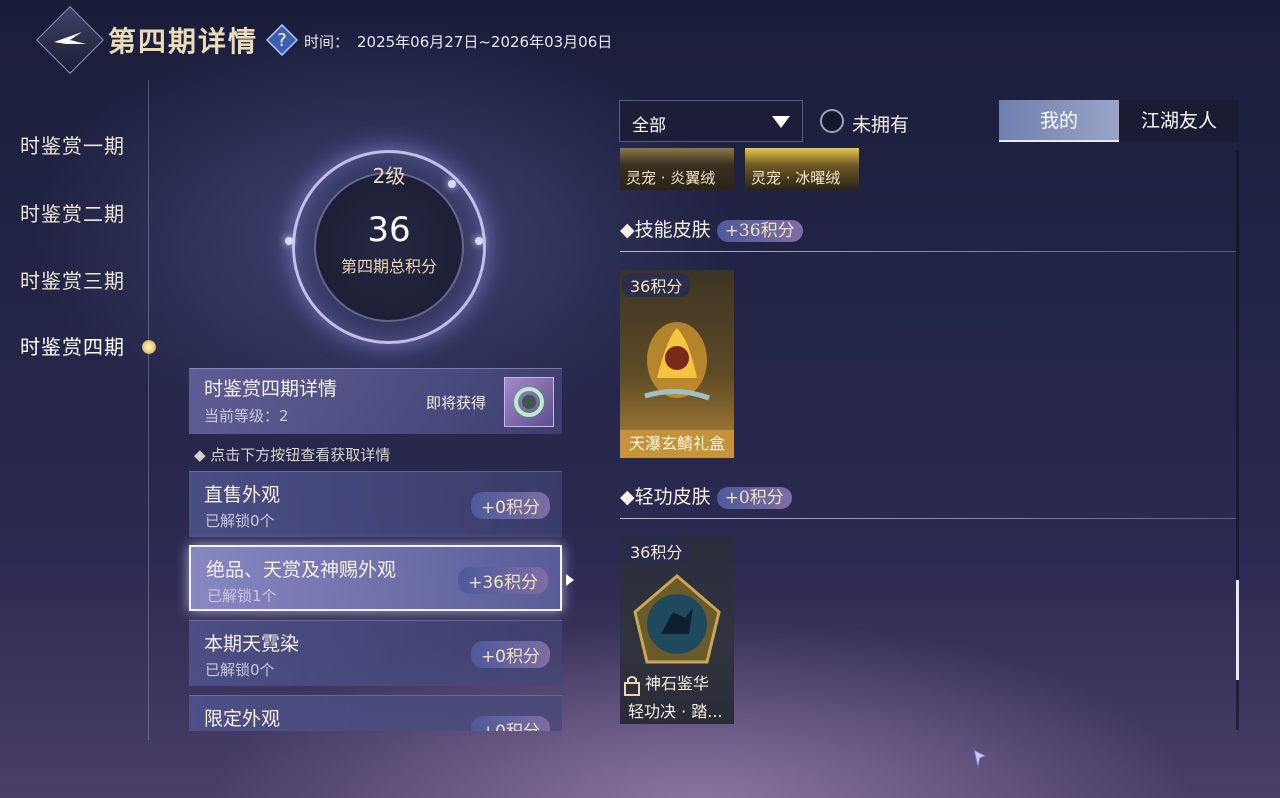 Image resolution: width=1280 pixels, height=798 pixels. What do you see at coordinates (327, 42) in the screenshot?
I see `time-label: 时间：` at bounding box center [327, 42].